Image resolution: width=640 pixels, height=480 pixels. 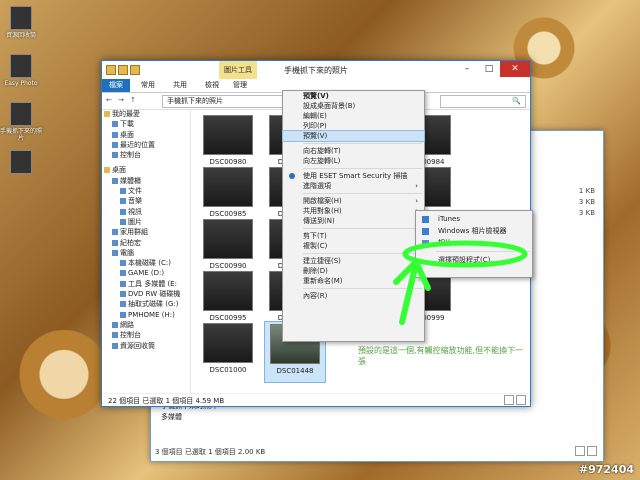 I want to click on desktop-icon, so click(x=115, y=134).